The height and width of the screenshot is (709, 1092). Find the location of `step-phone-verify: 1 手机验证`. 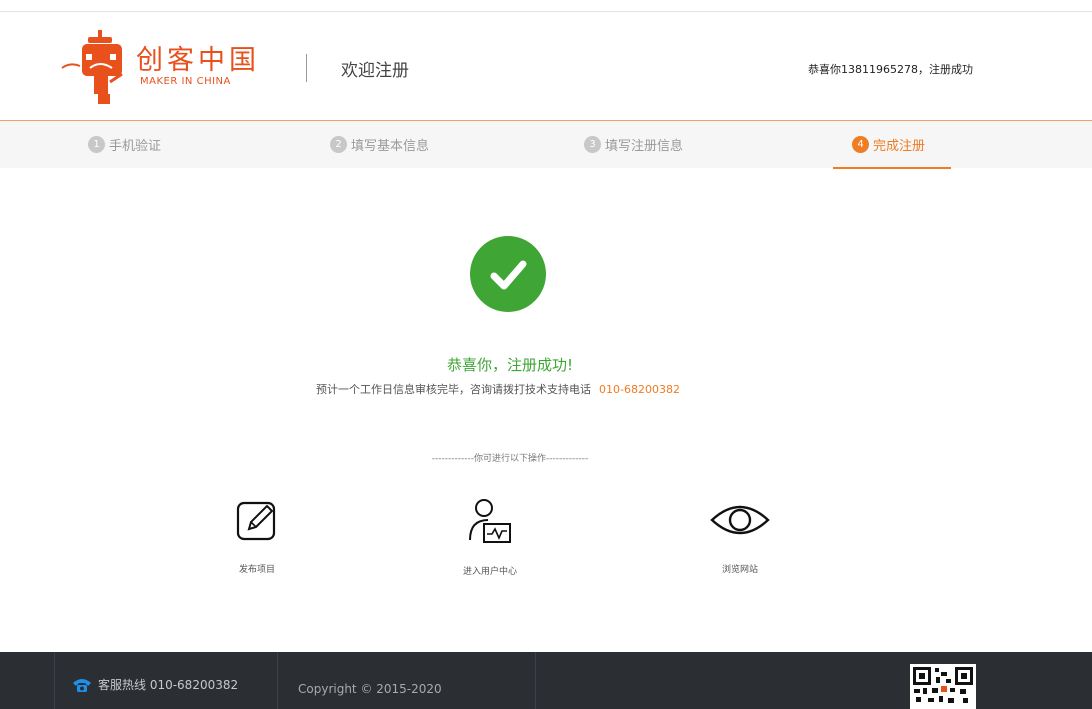

step-phone-verify: 1 手机验证 is located at coordinates (124, 144).